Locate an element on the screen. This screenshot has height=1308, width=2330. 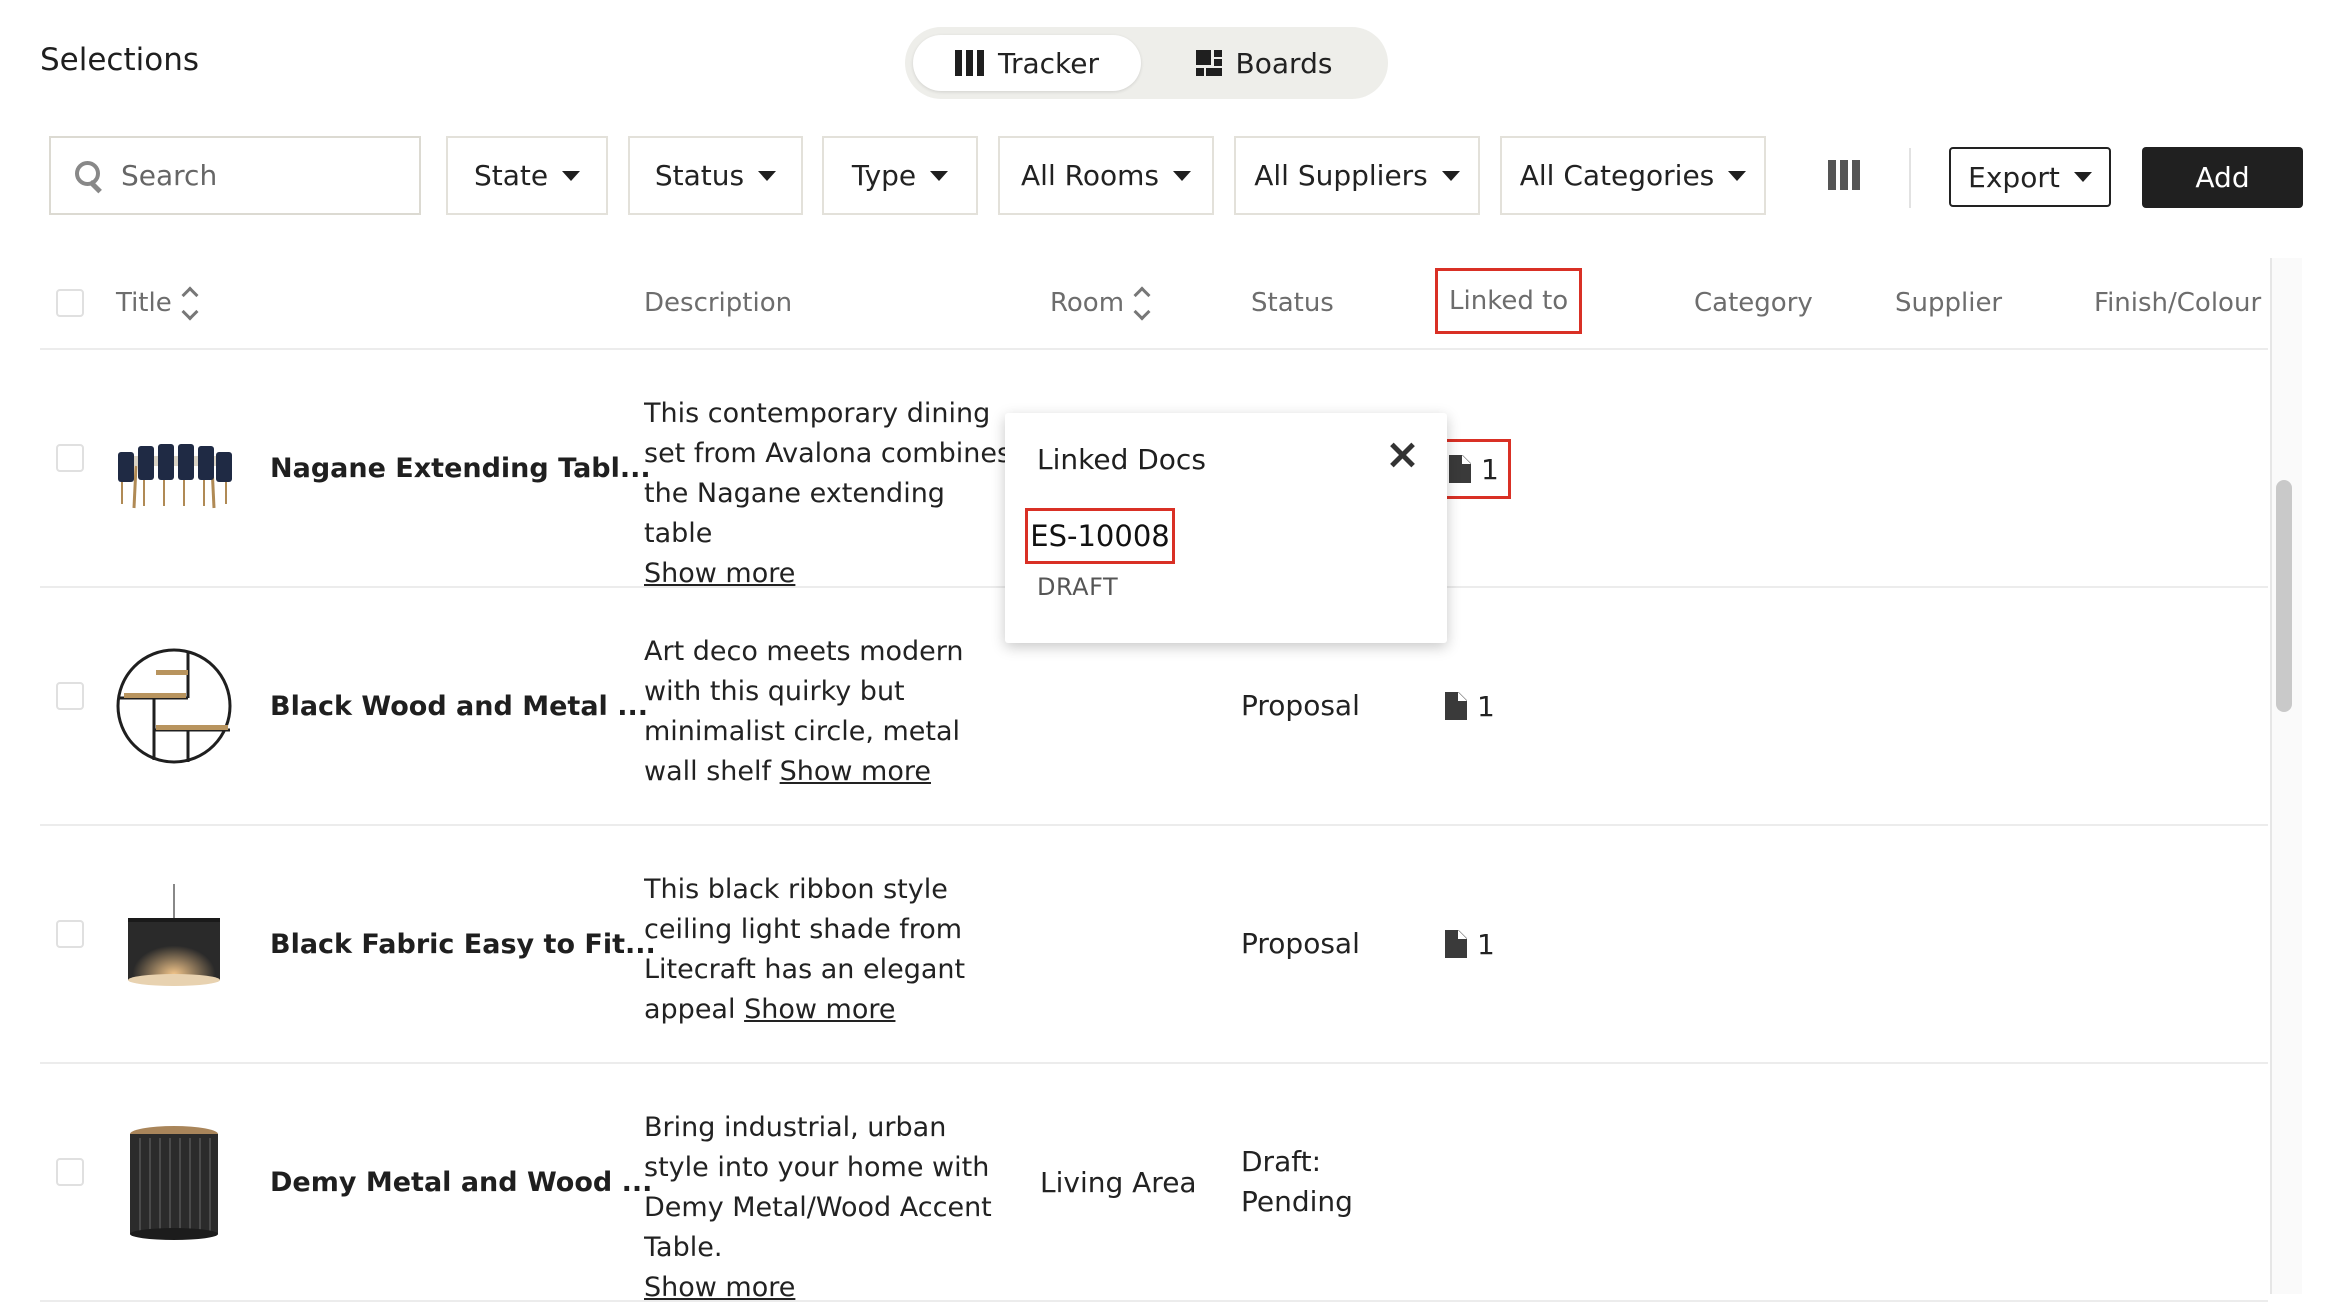
linked-docs-popover: Linked Docs ES-10008 DRAFT is located at coordinates (1226, 528).